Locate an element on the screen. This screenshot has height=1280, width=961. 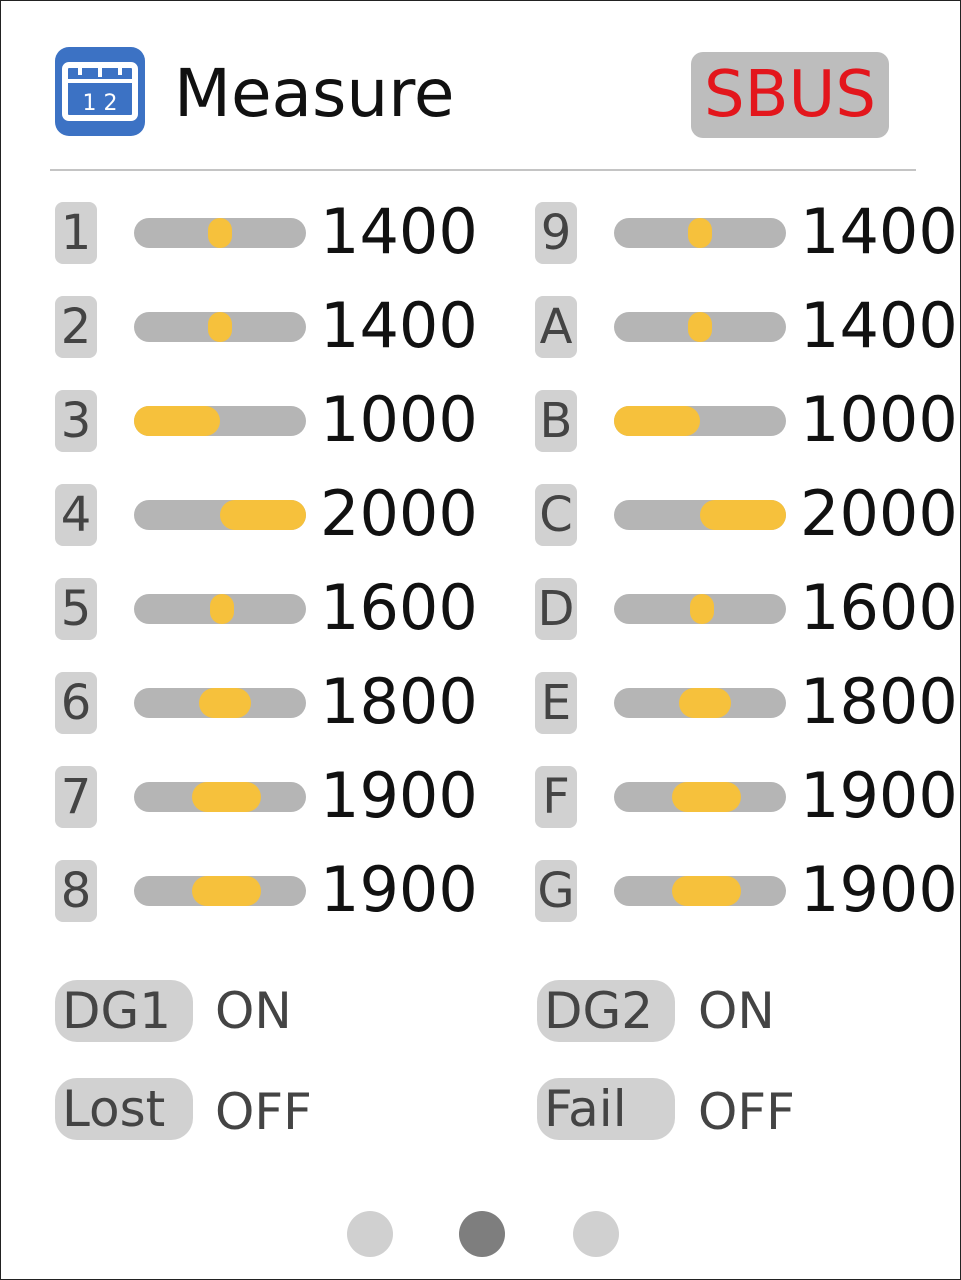
channel-label: 8 is located at coordinates (76, 891).